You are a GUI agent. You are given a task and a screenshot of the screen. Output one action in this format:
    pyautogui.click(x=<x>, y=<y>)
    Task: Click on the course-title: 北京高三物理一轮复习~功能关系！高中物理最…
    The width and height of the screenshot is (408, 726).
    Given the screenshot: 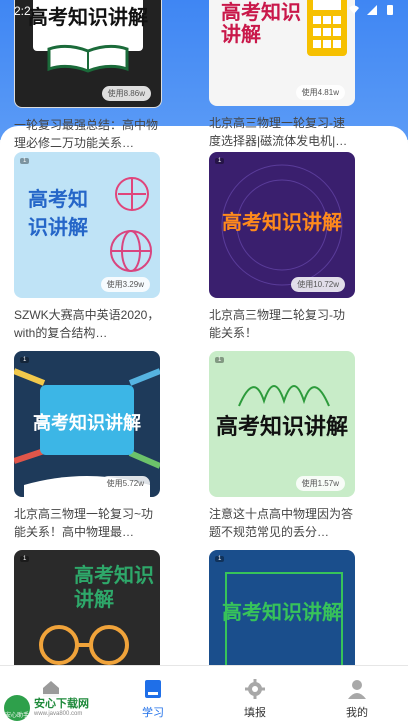 What is the action you would take?
    pyautogui.click(x=87, y=523)
    